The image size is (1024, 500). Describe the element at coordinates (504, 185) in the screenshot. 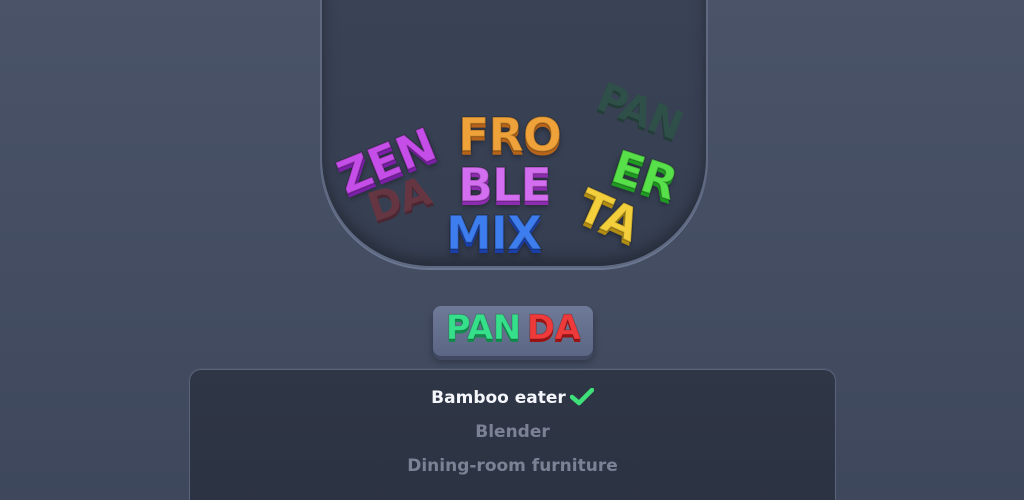

I see `syllable-ble: BLE` at that location.